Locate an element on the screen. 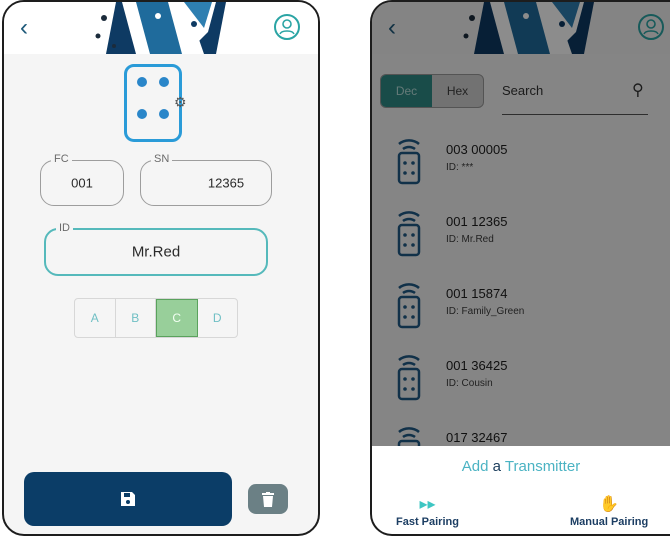  id-field: ID Mr.Red is located at coordinates (156, 249).